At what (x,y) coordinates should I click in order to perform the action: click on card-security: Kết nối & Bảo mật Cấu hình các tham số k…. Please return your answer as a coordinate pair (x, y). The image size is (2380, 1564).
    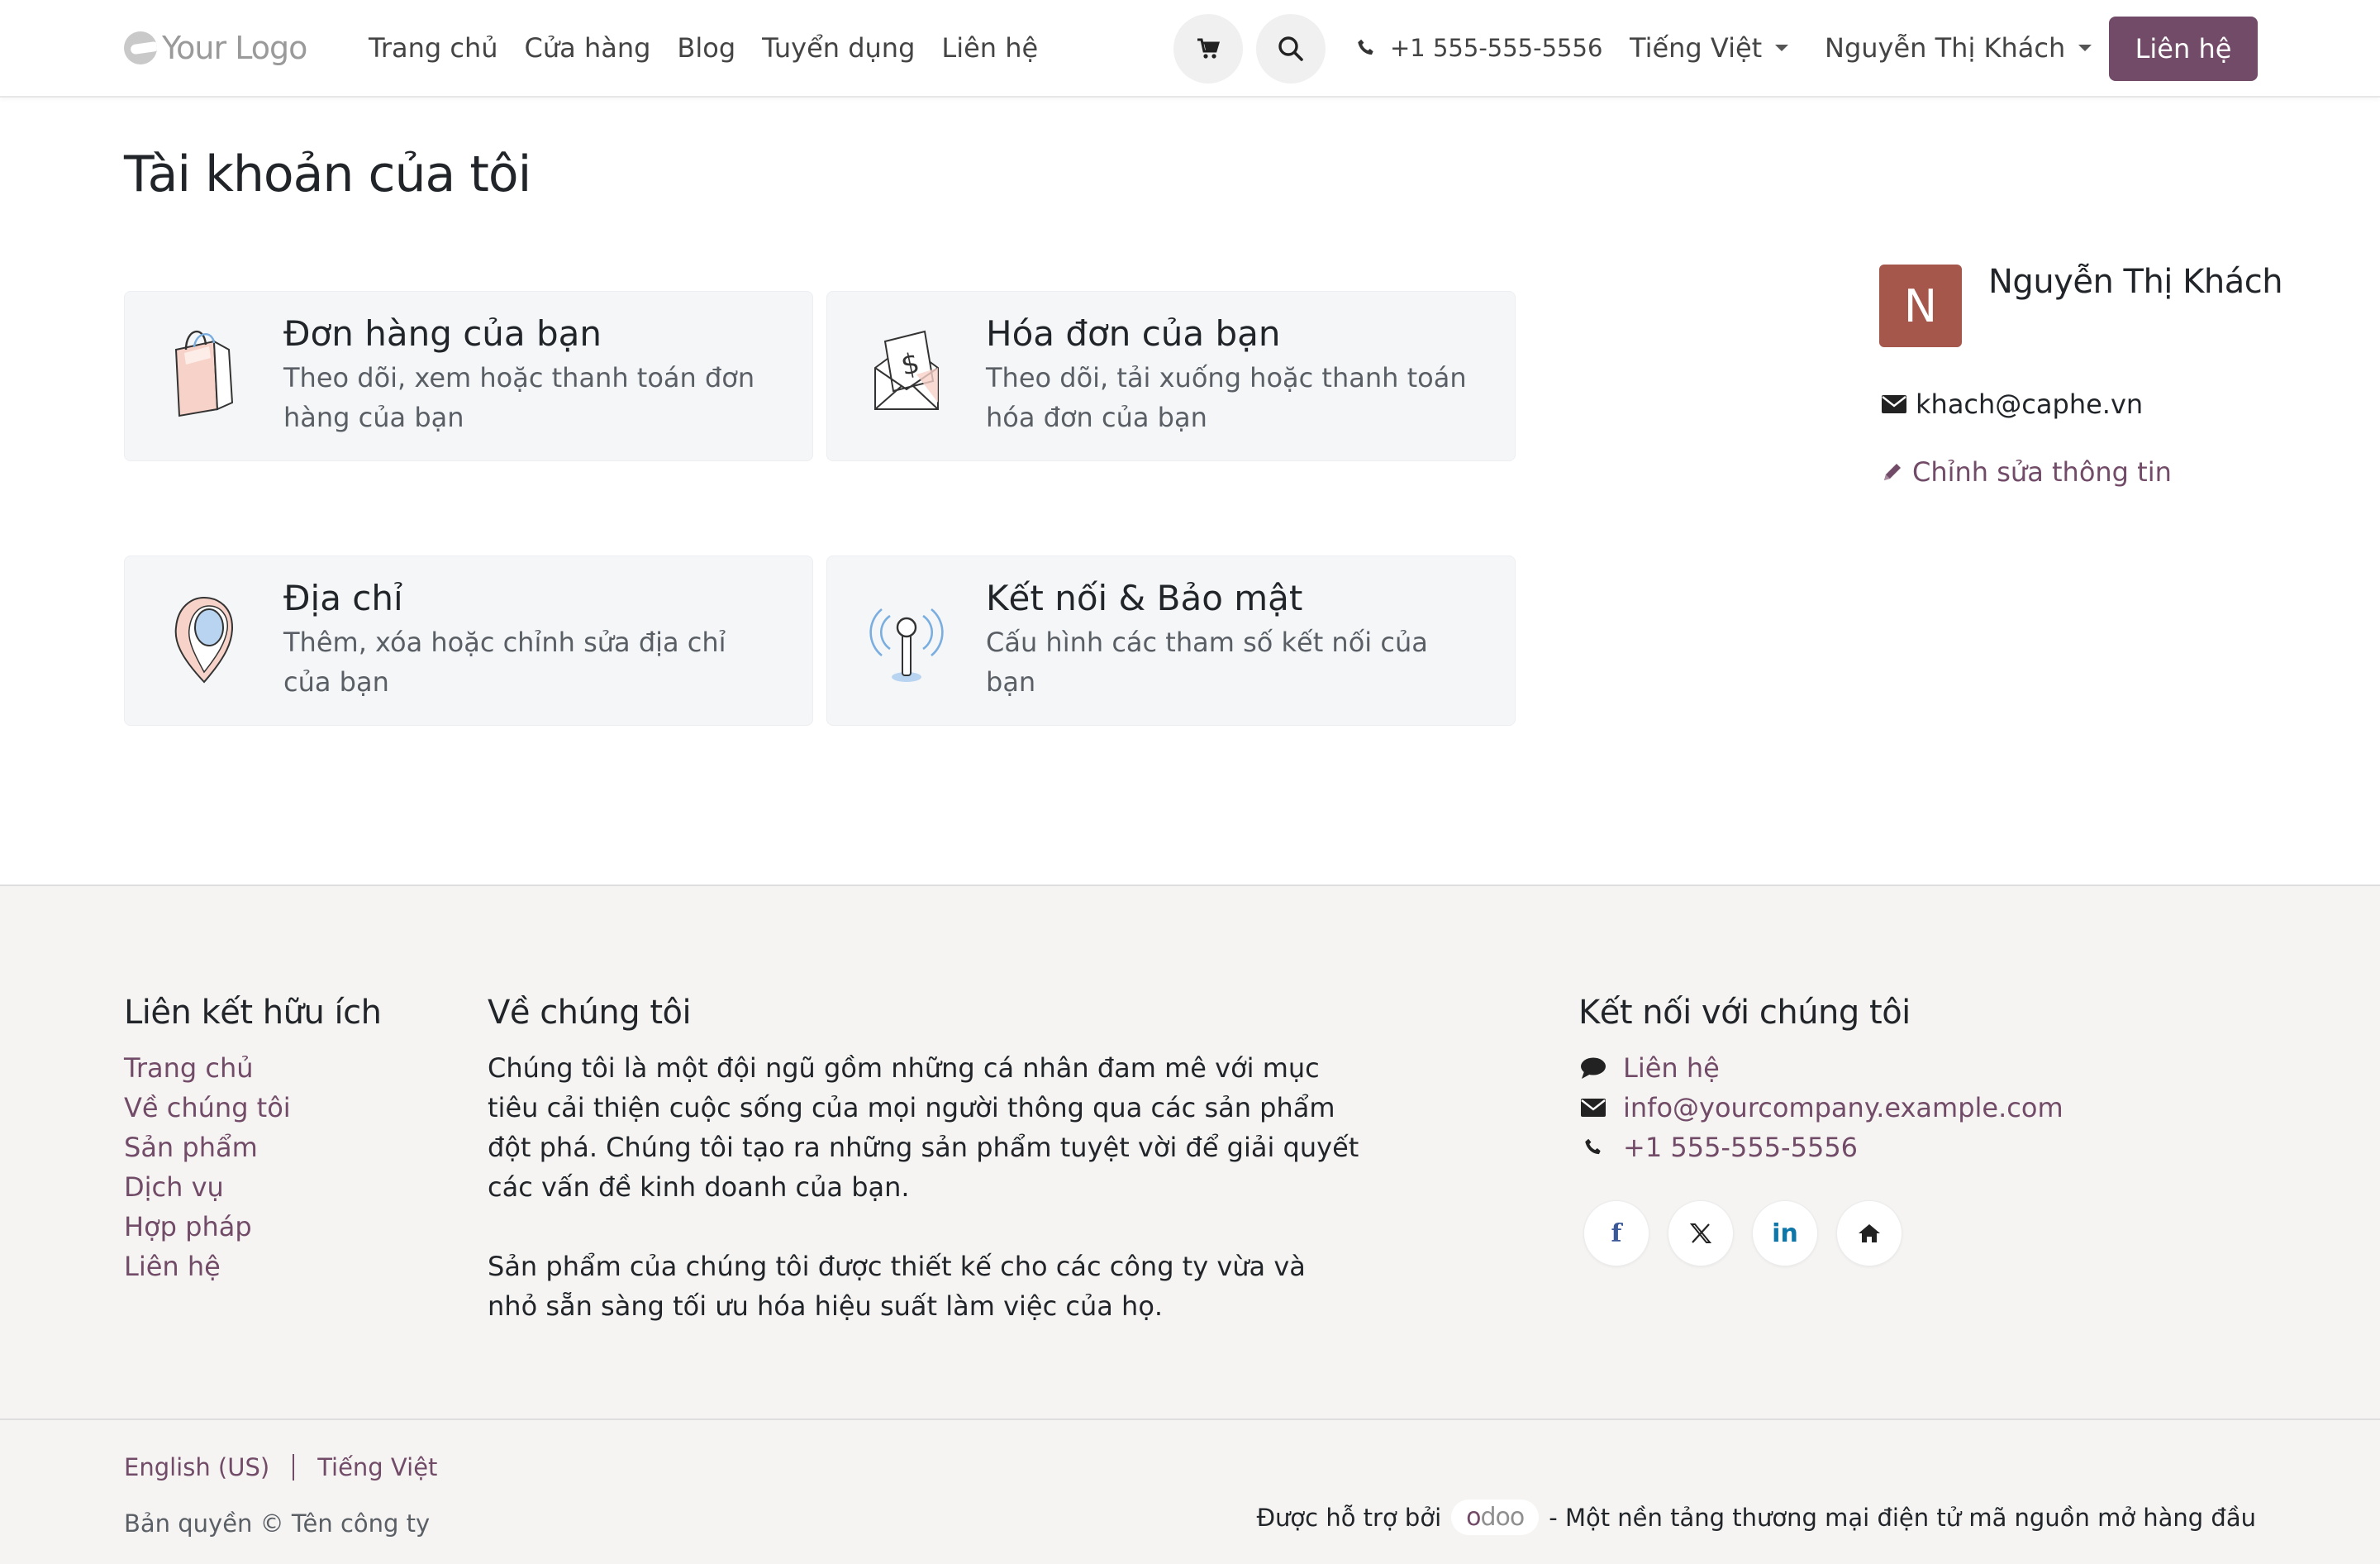
    Looking at the image, I should click on (1171, 641).